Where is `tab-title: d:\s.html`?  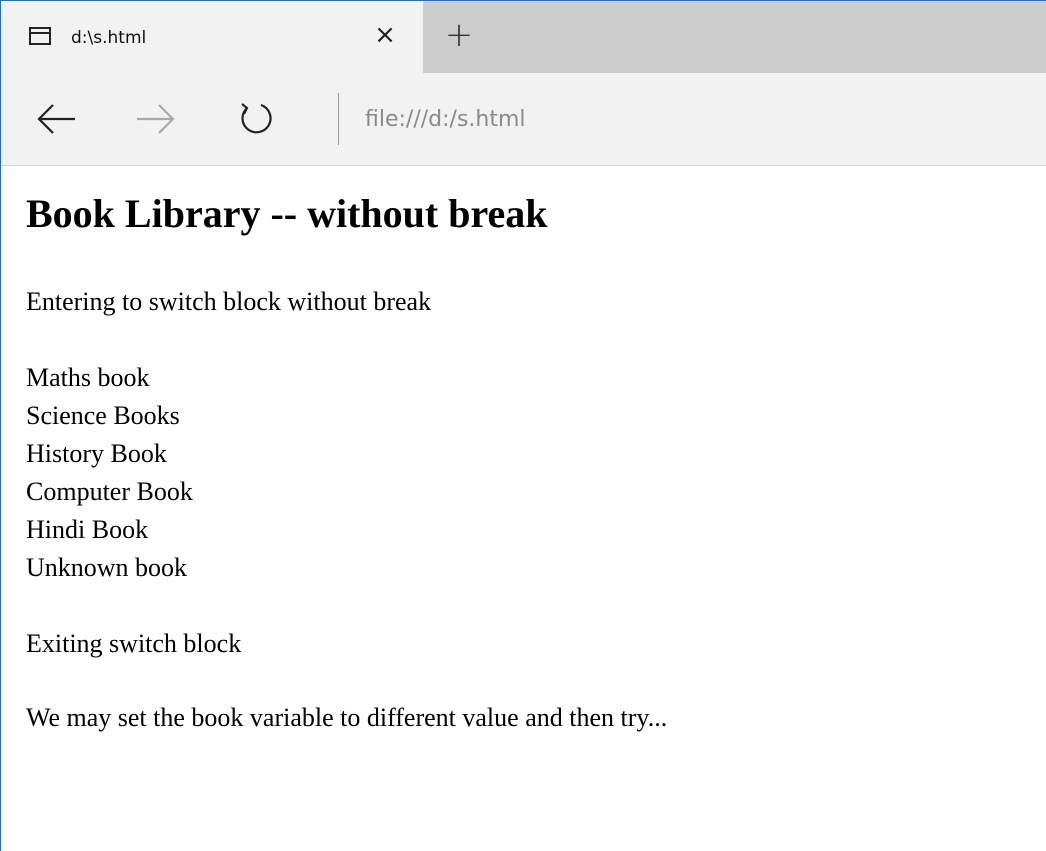
tab-title: d:\s.html is located at coordinates (109, 38).